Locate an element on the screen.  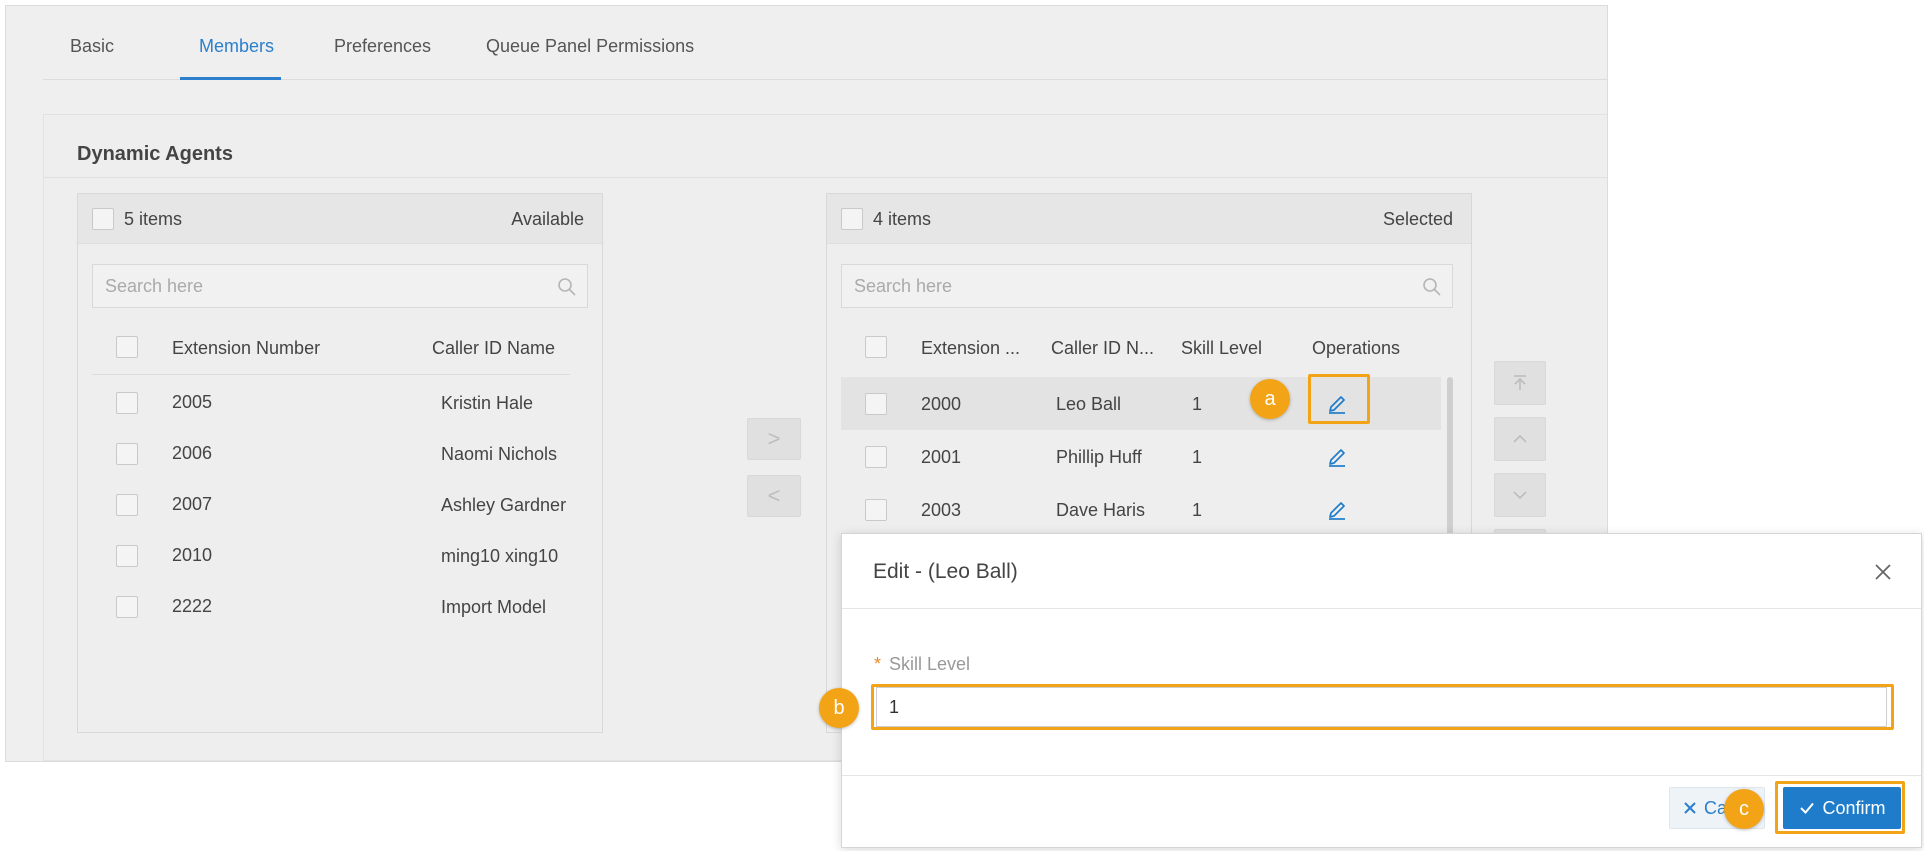
available-search is located at coordinates (340, 286).